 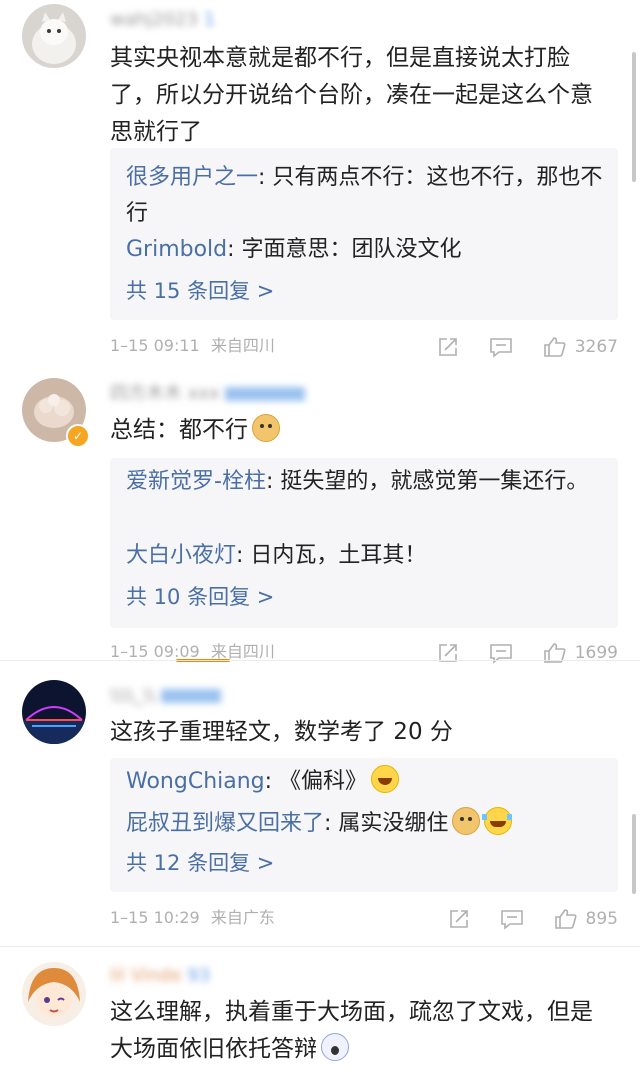 I want to click on username-suffix: 93, so click(x=199, y=975).